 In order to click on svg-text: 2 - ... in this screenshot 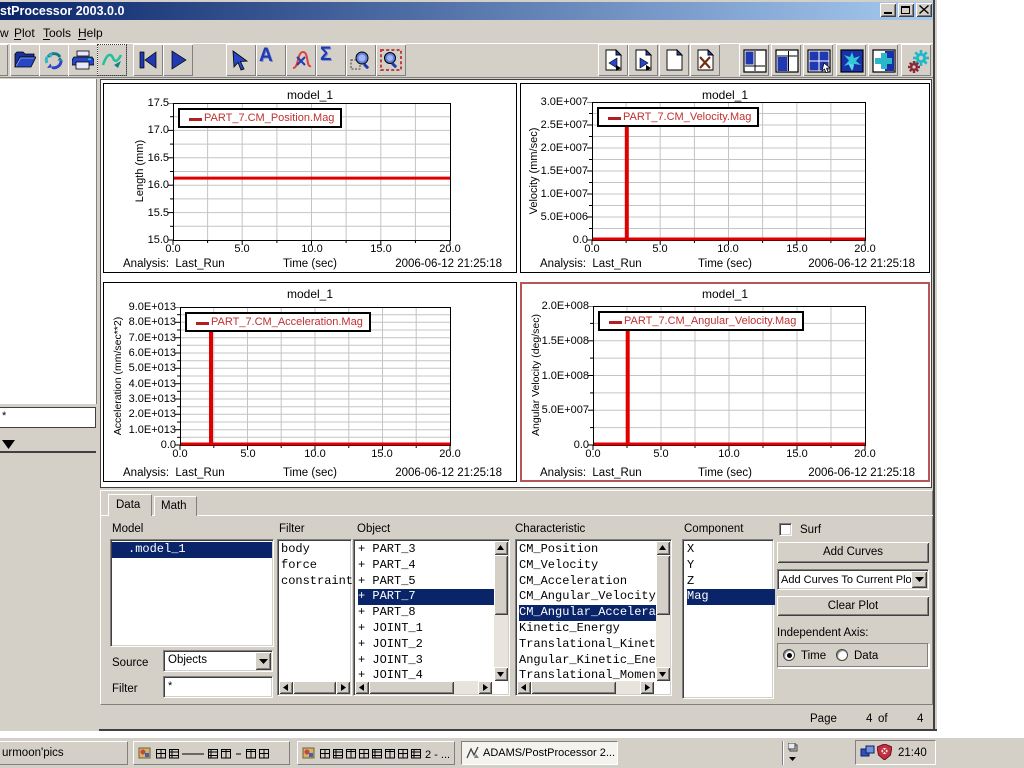, I will do `click(437, 754)`.